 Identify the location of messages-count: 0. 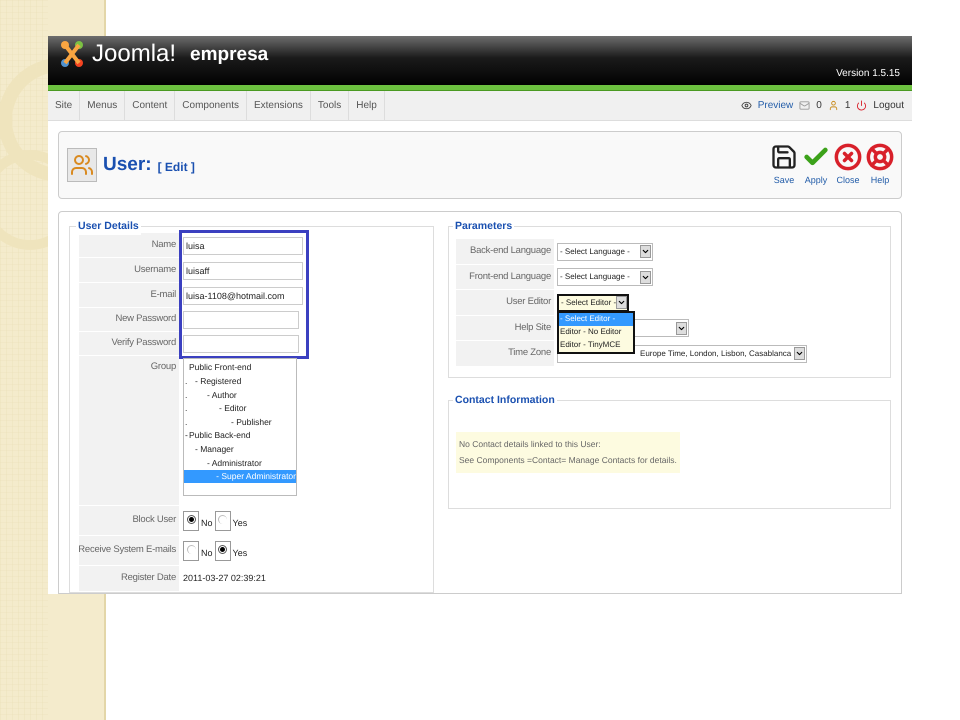
(819, 106).